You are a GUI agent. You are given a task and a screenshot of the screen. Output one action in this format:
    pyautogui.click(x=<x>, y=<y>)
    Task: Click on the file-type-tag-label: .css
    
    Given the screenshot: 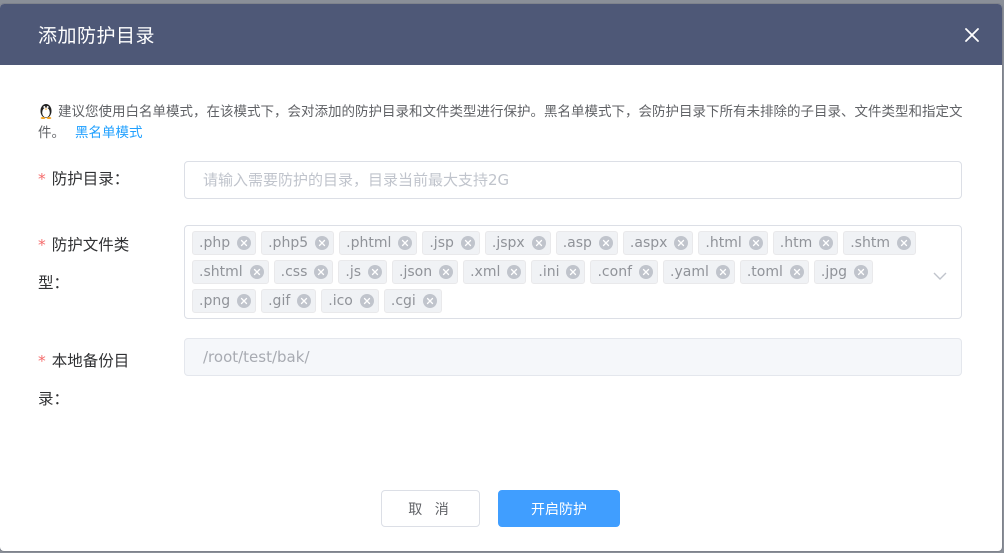 What is the action you would take?
    pyautogui.click(x=294, y=272)
    